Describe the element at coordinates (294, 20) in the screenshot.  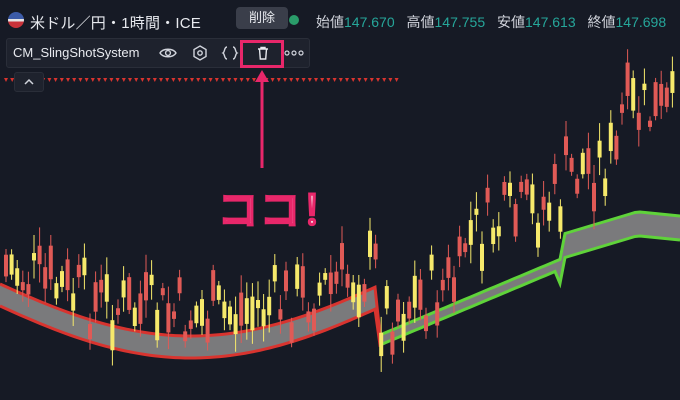
I see `market-status-icon` at that location.